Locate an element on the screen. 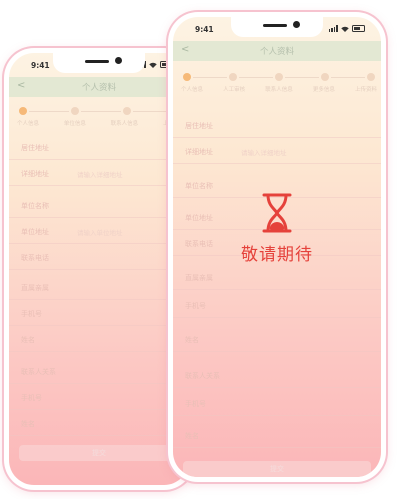 The width and height of the screenshot is (408, 499). step-label: 上传资料 is located at coordinates (365, 90).